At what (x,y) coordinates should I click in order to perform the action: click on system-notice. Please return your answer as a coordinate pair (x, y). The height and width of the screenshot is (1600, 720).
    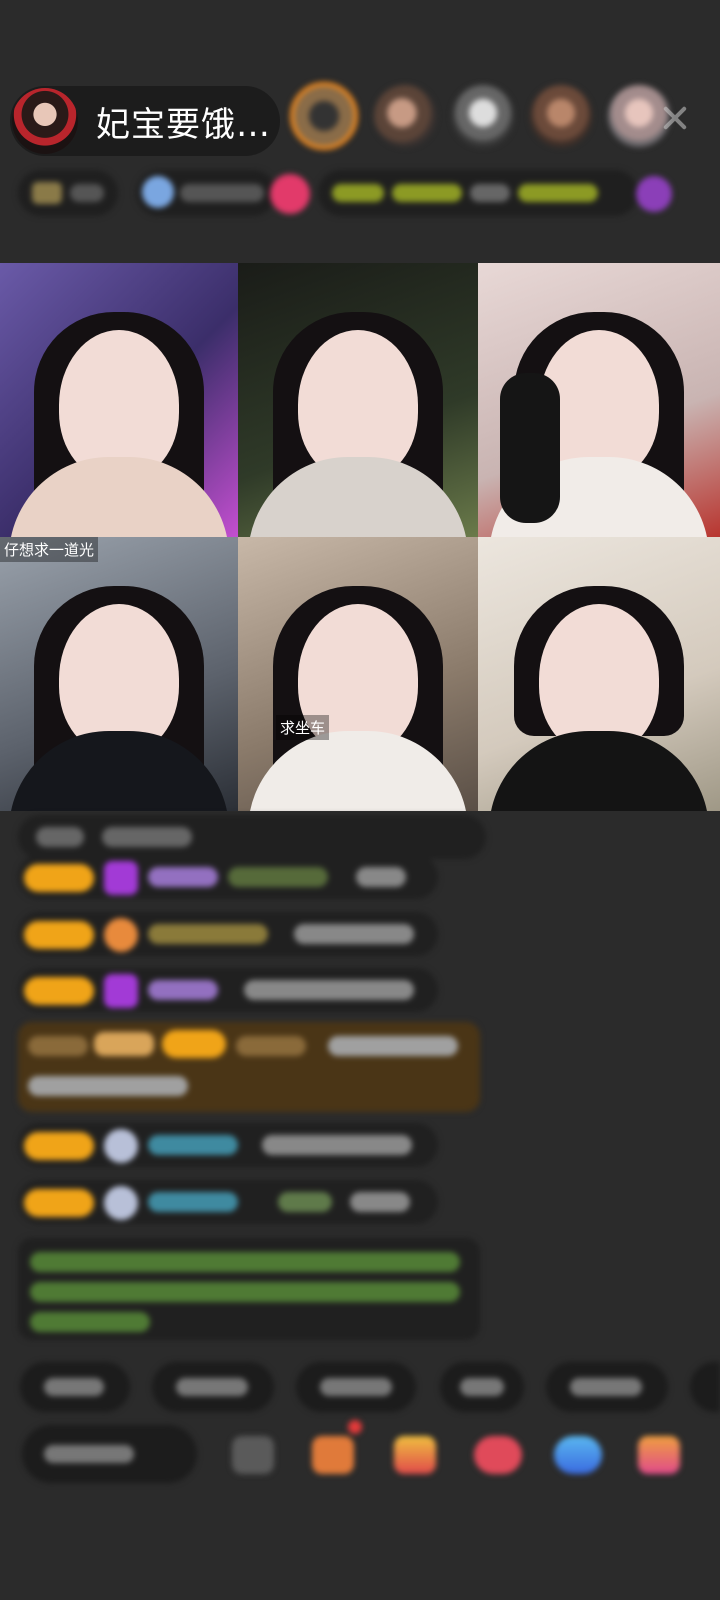
    Looking at the image, I should click on (249, 1289).